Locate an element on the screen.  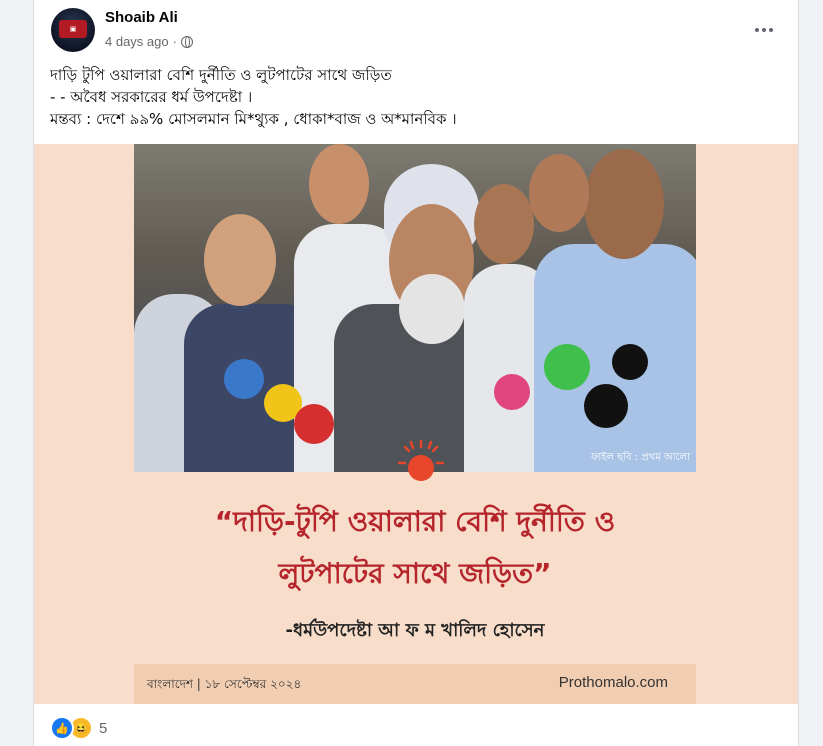
post-meta: 4 days ago · is located at coordinates (149, 41).